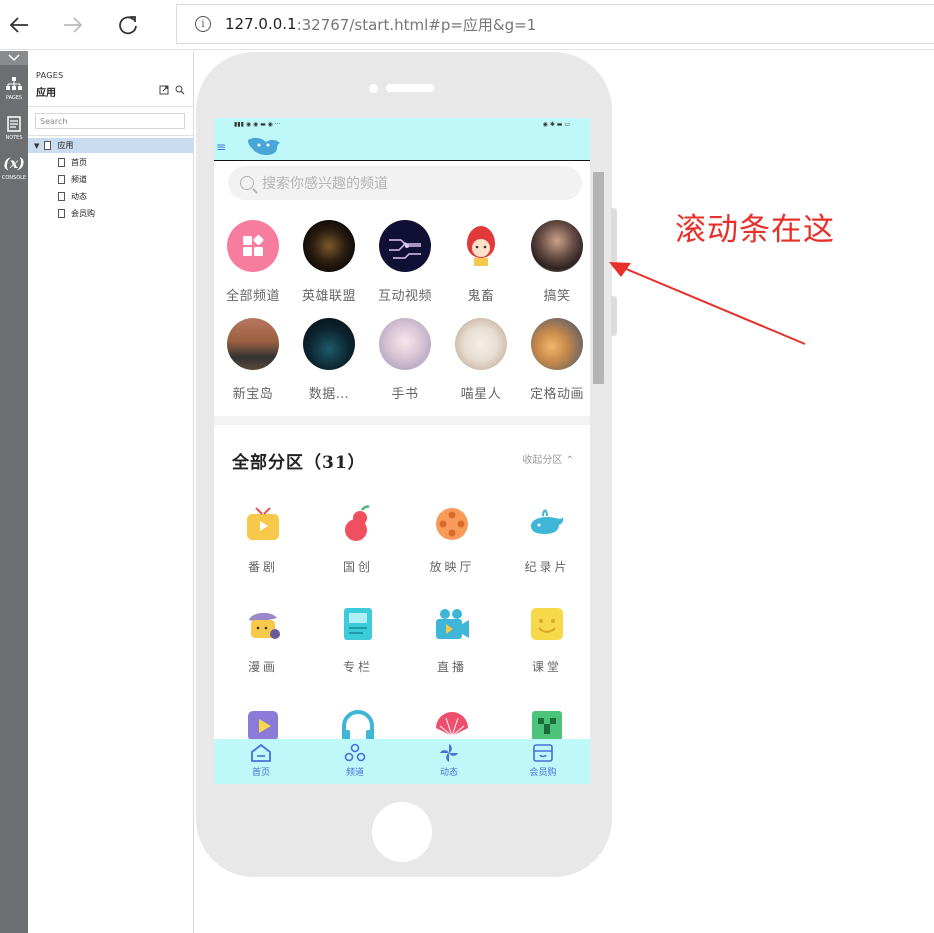  Describe the element at coordinates (451, 667) in the screenshot. I see `category-name: 直播` at that location.